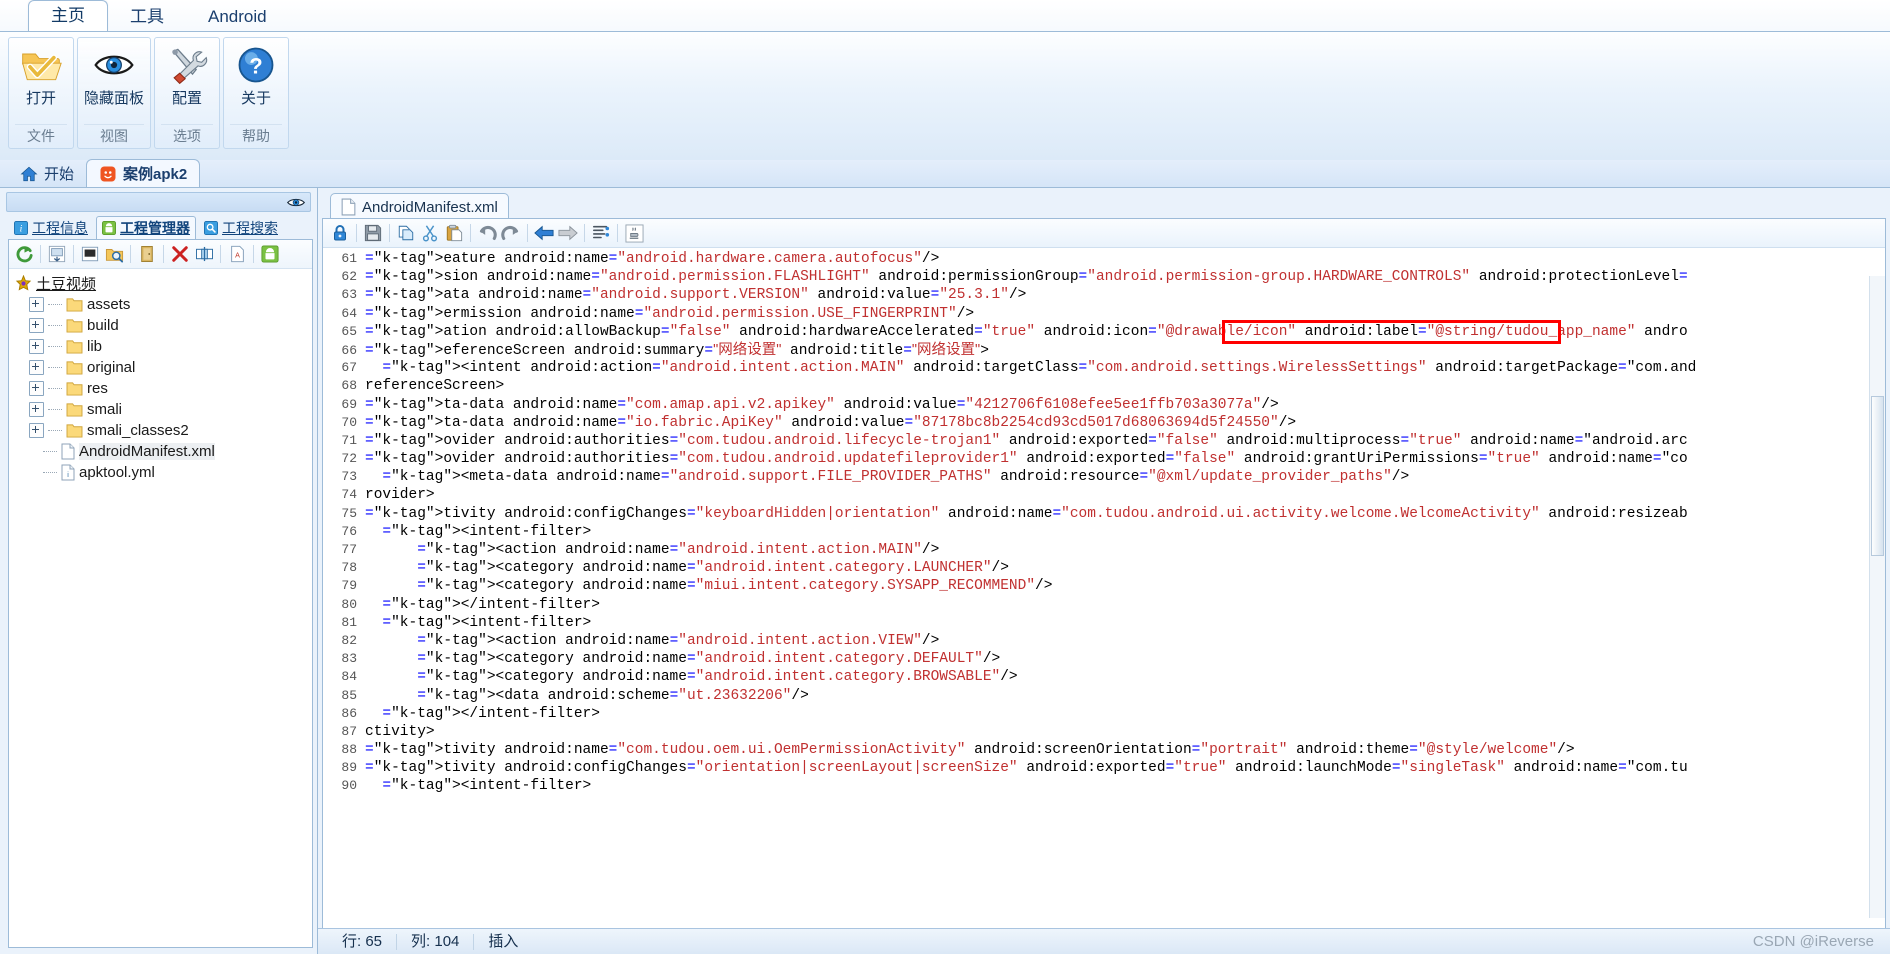 The image size is (1890, 954). Describe the element at coordinates (544, 233) in the screenshot. I see `back-arrow-icon` at that location.